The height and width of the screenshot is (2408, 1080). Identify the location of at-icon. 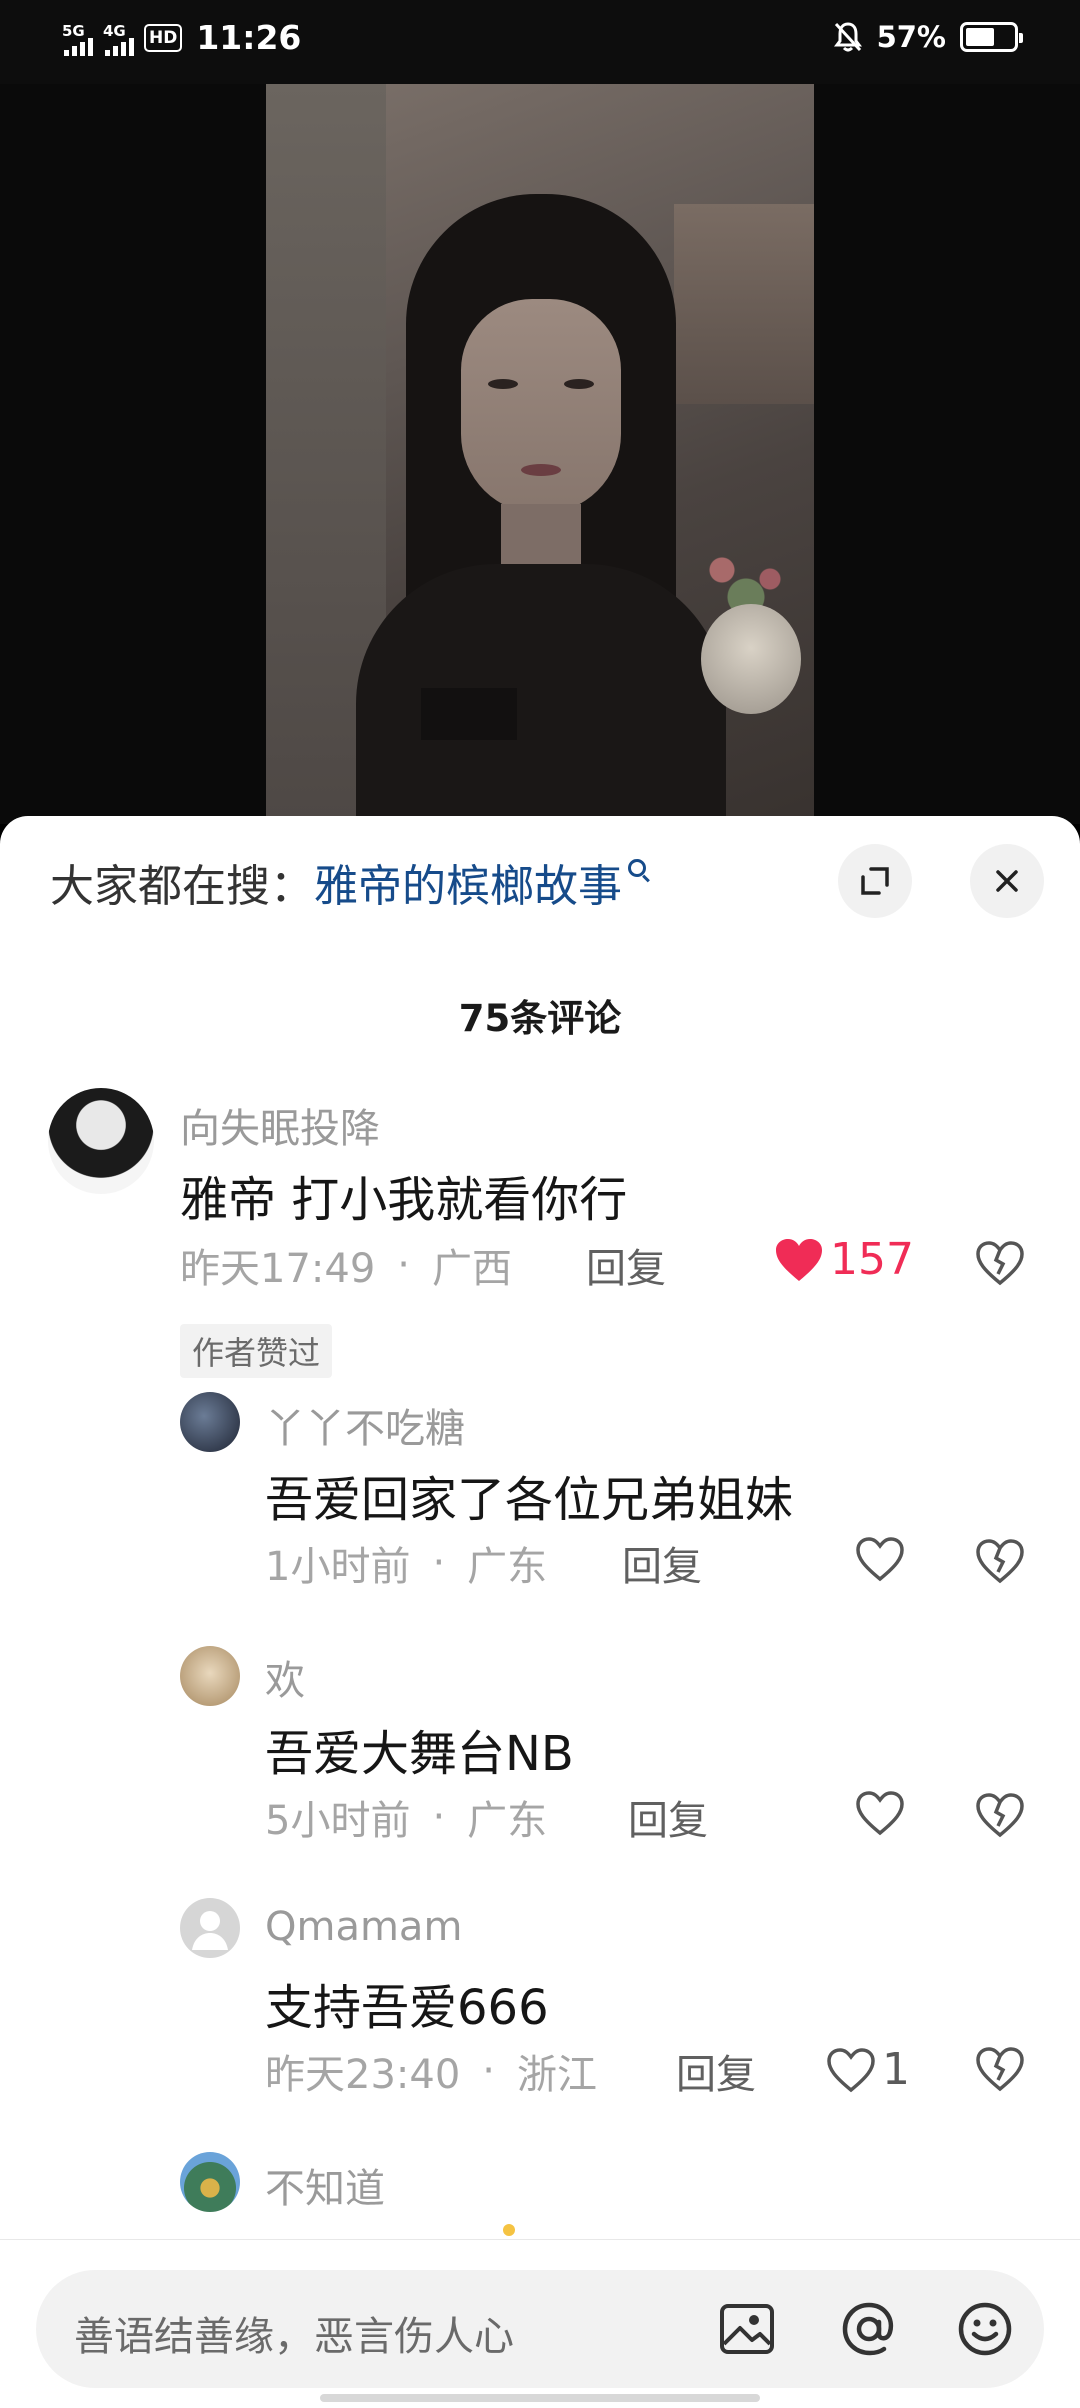
(869, 2329).